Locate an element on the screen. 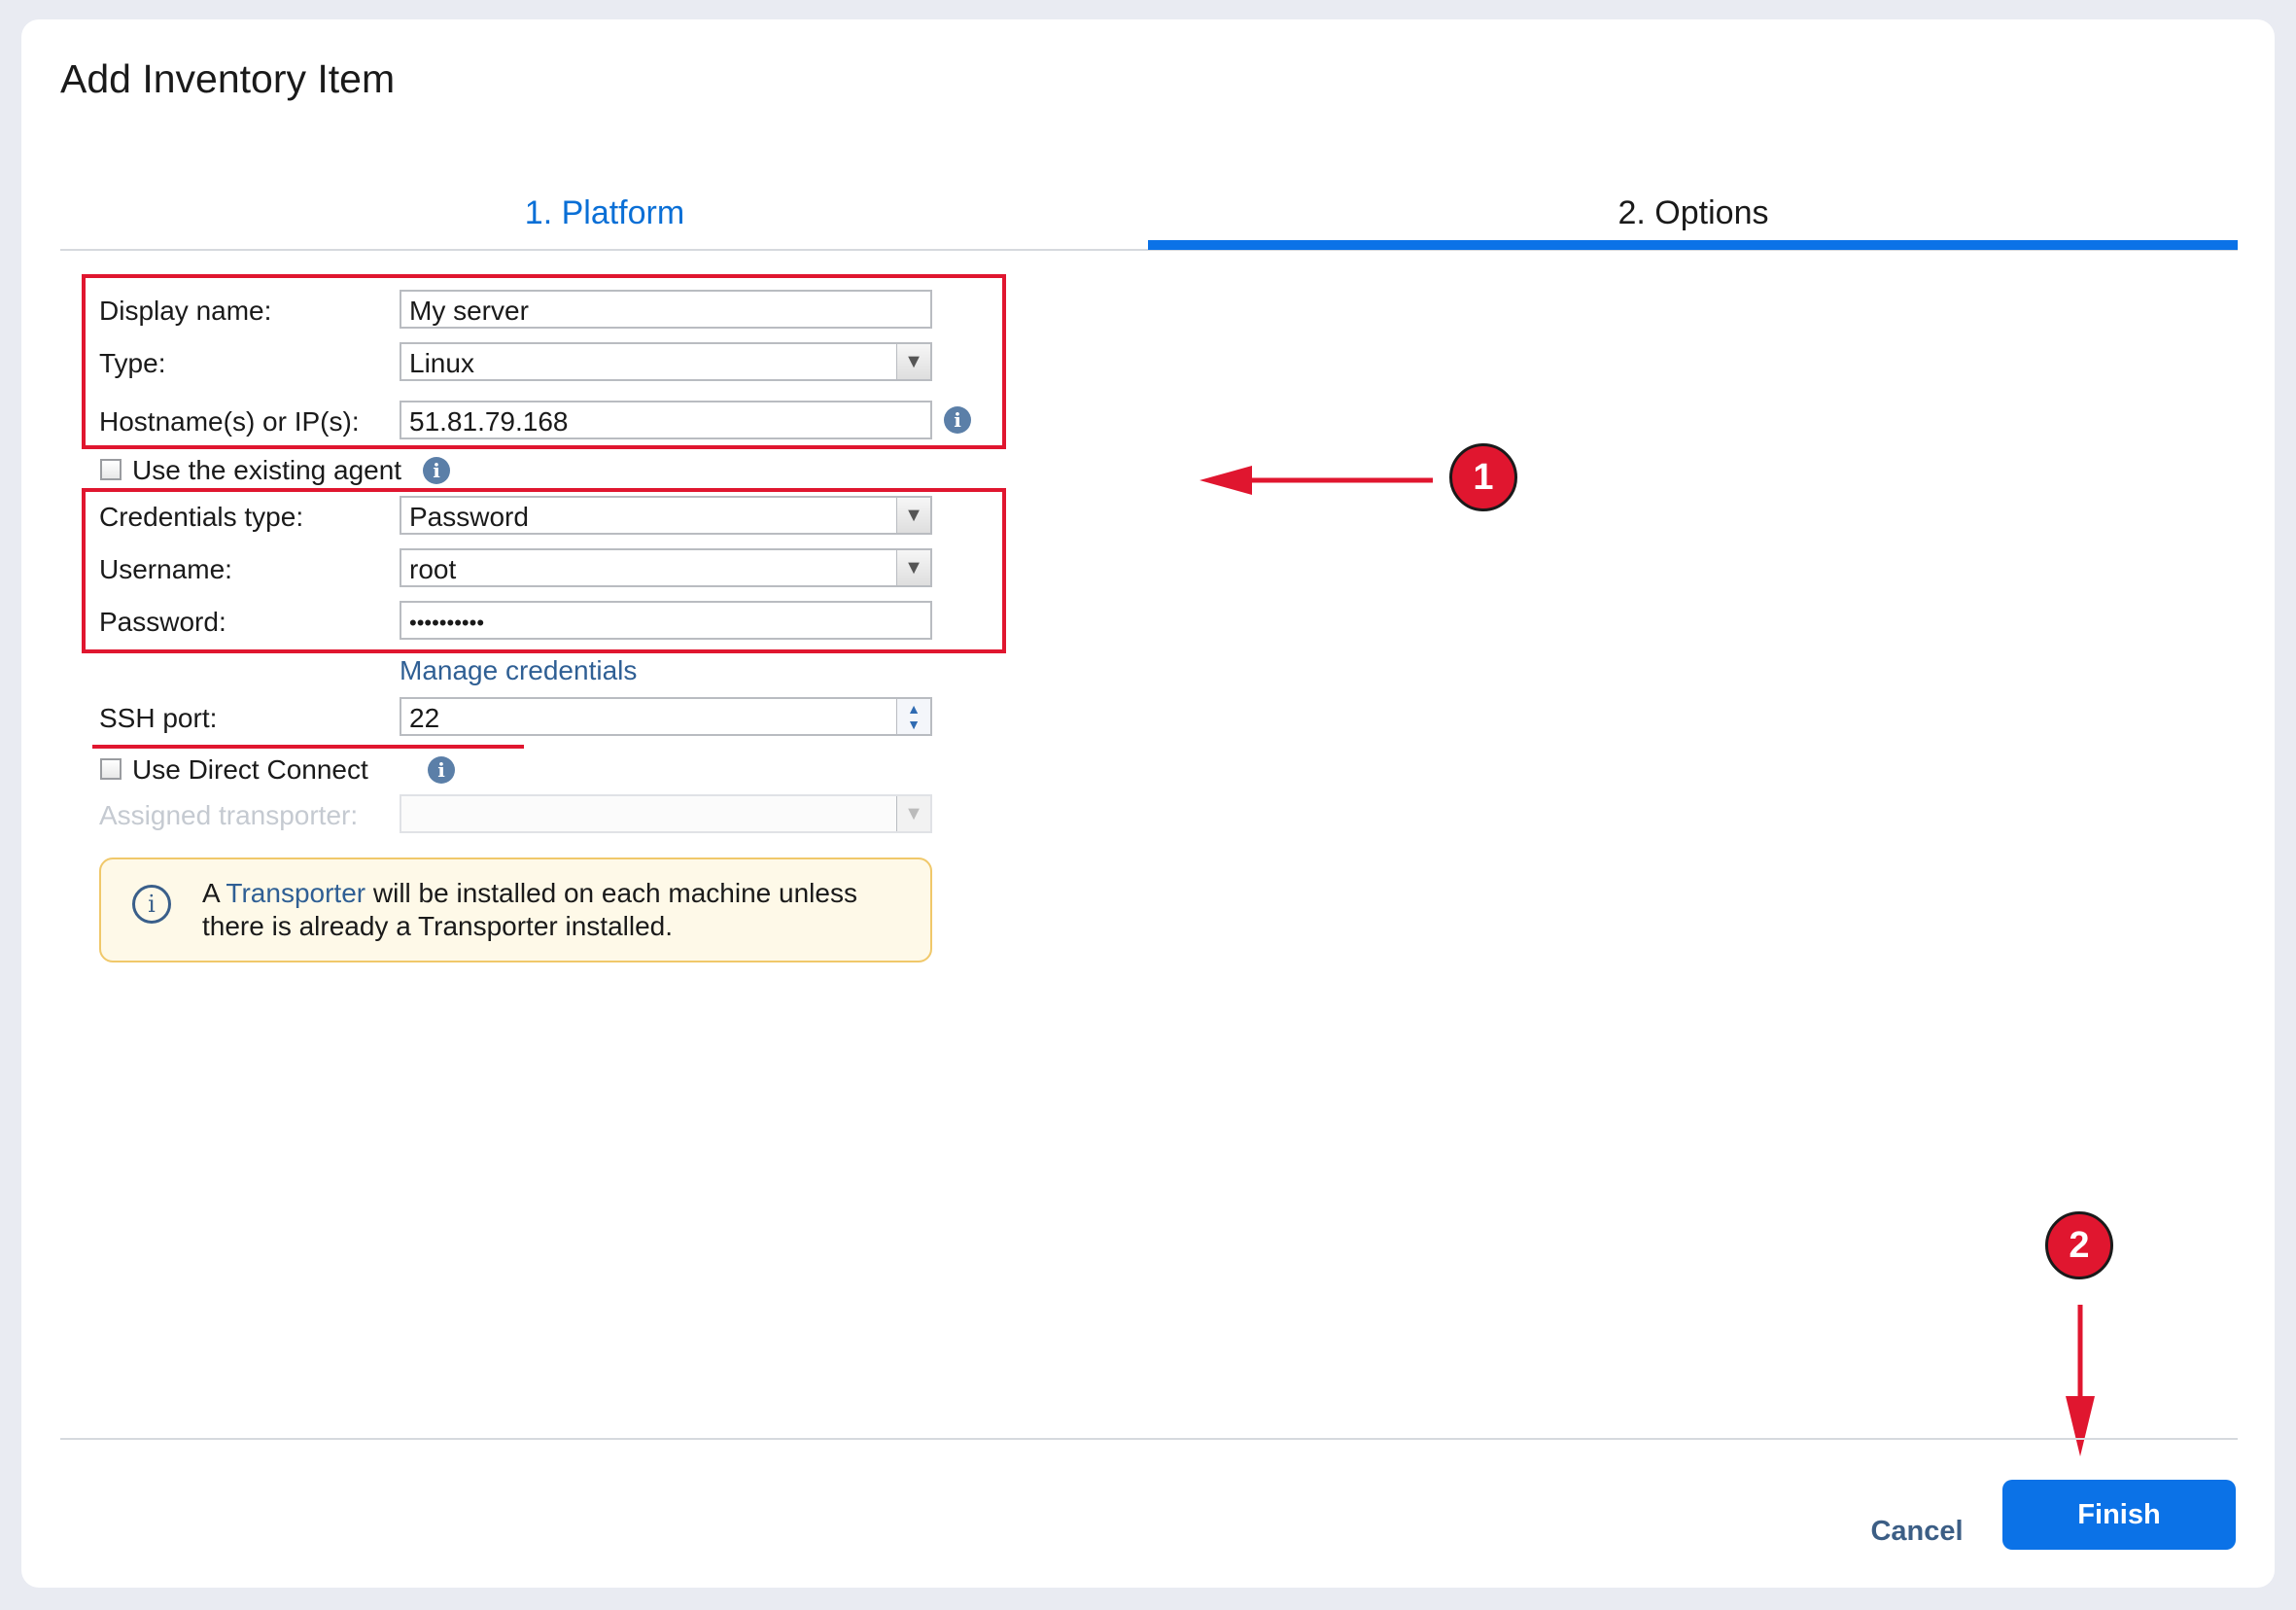  info-circle-icon: i is located at coordinates (151, 904).